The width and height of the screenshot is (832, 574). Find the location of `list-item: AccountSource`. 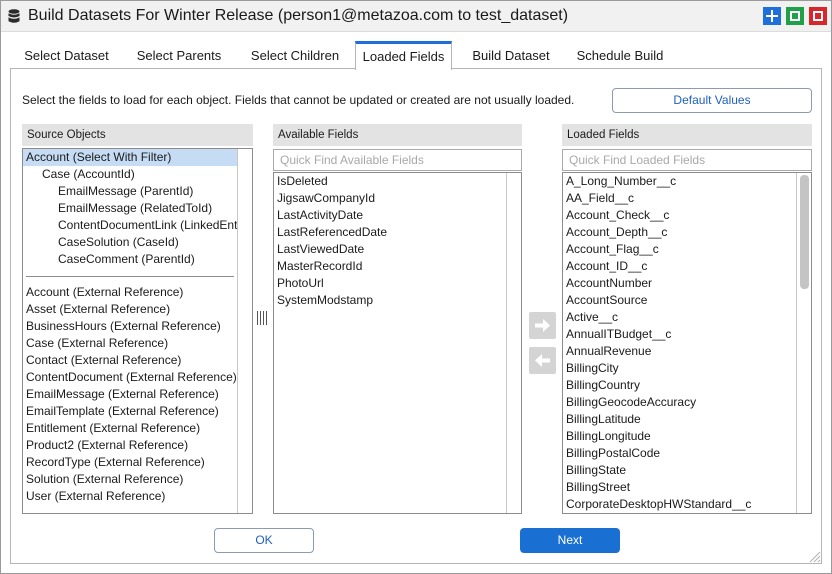

list-item: AccountSource is located at coordinates (679, 300).